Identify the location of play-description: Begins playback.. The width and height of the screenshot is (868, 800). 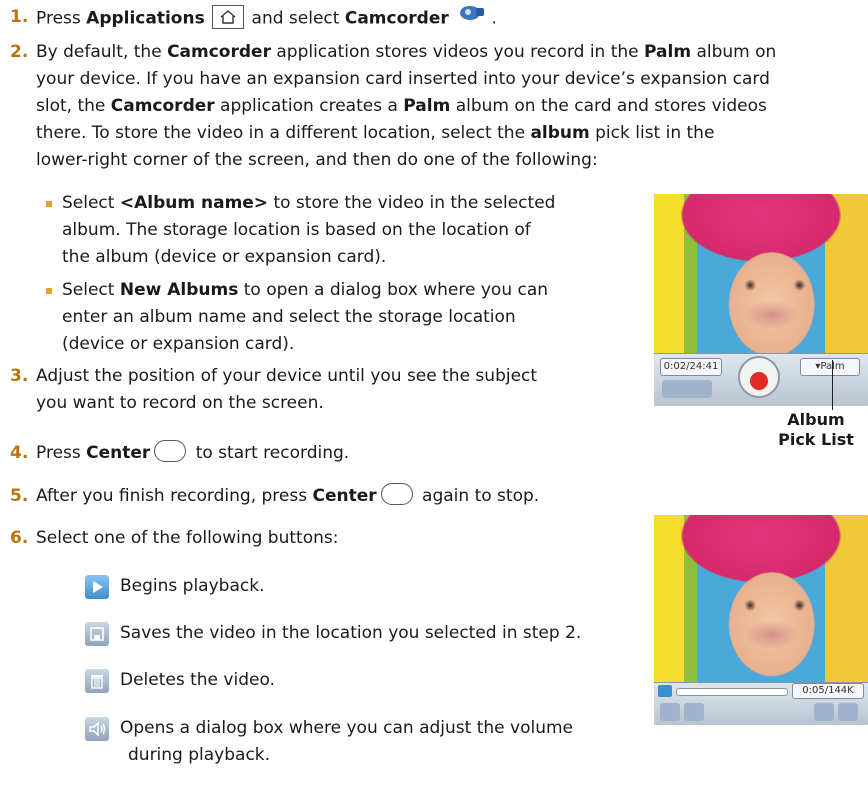
(192, 586).